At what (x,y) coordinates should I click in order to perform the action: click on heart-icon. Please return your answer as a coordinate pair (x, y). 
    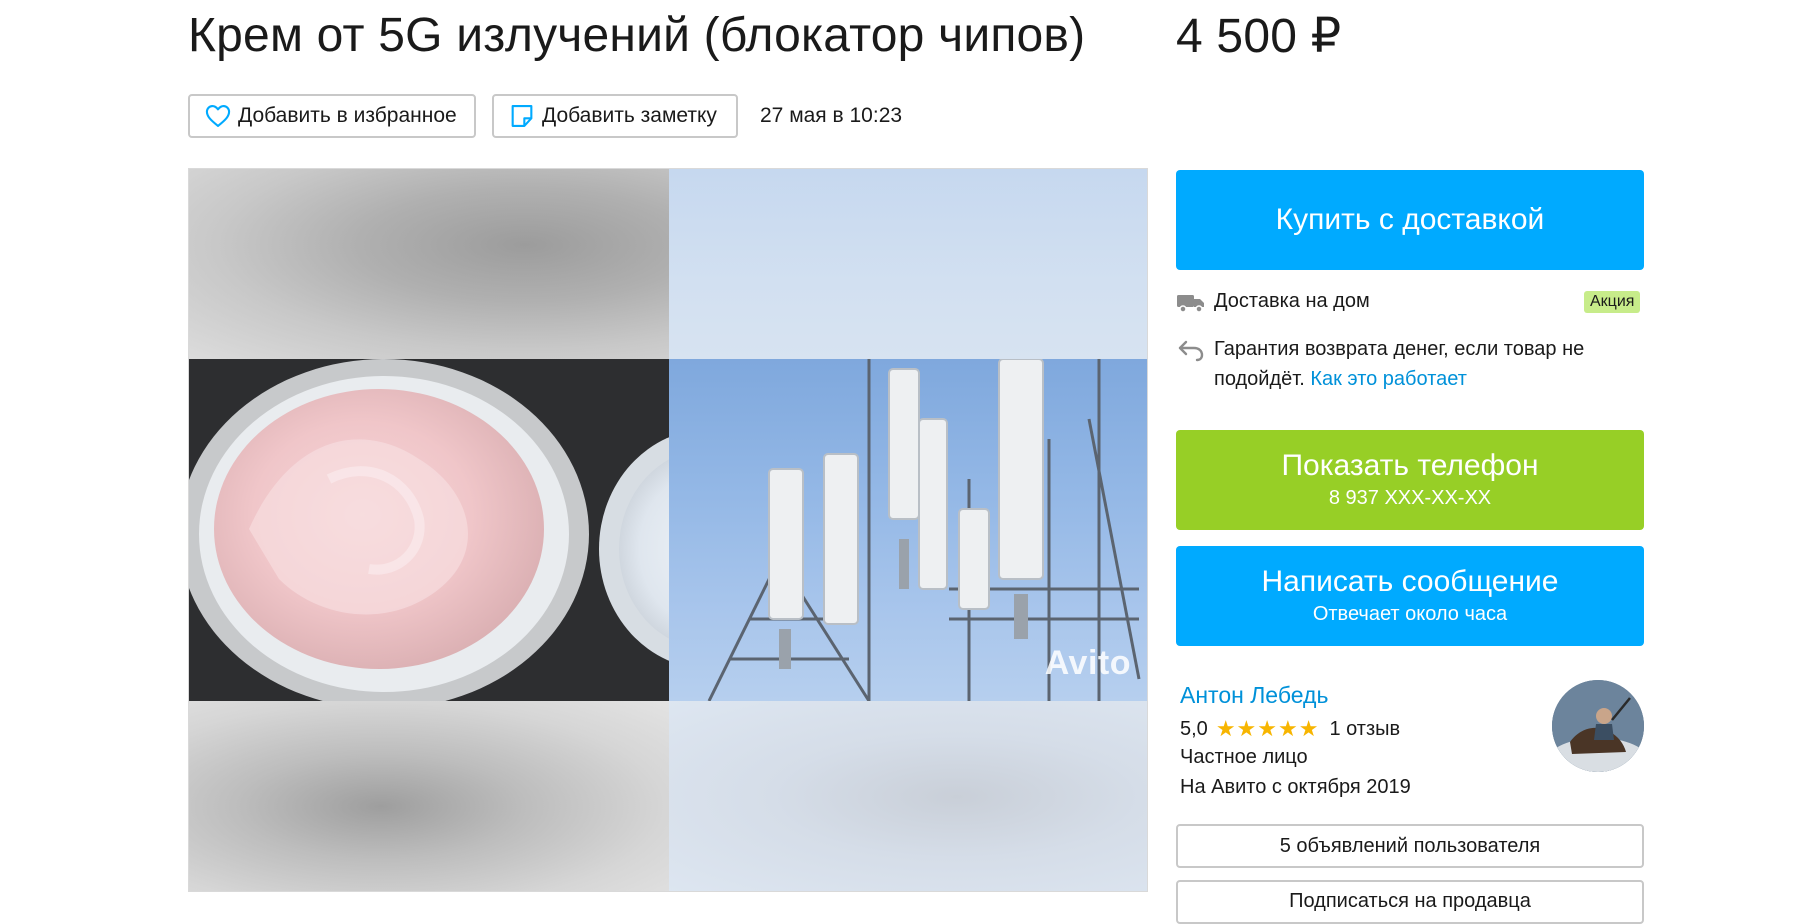
    Looking at the image, I should click on (218, 116).